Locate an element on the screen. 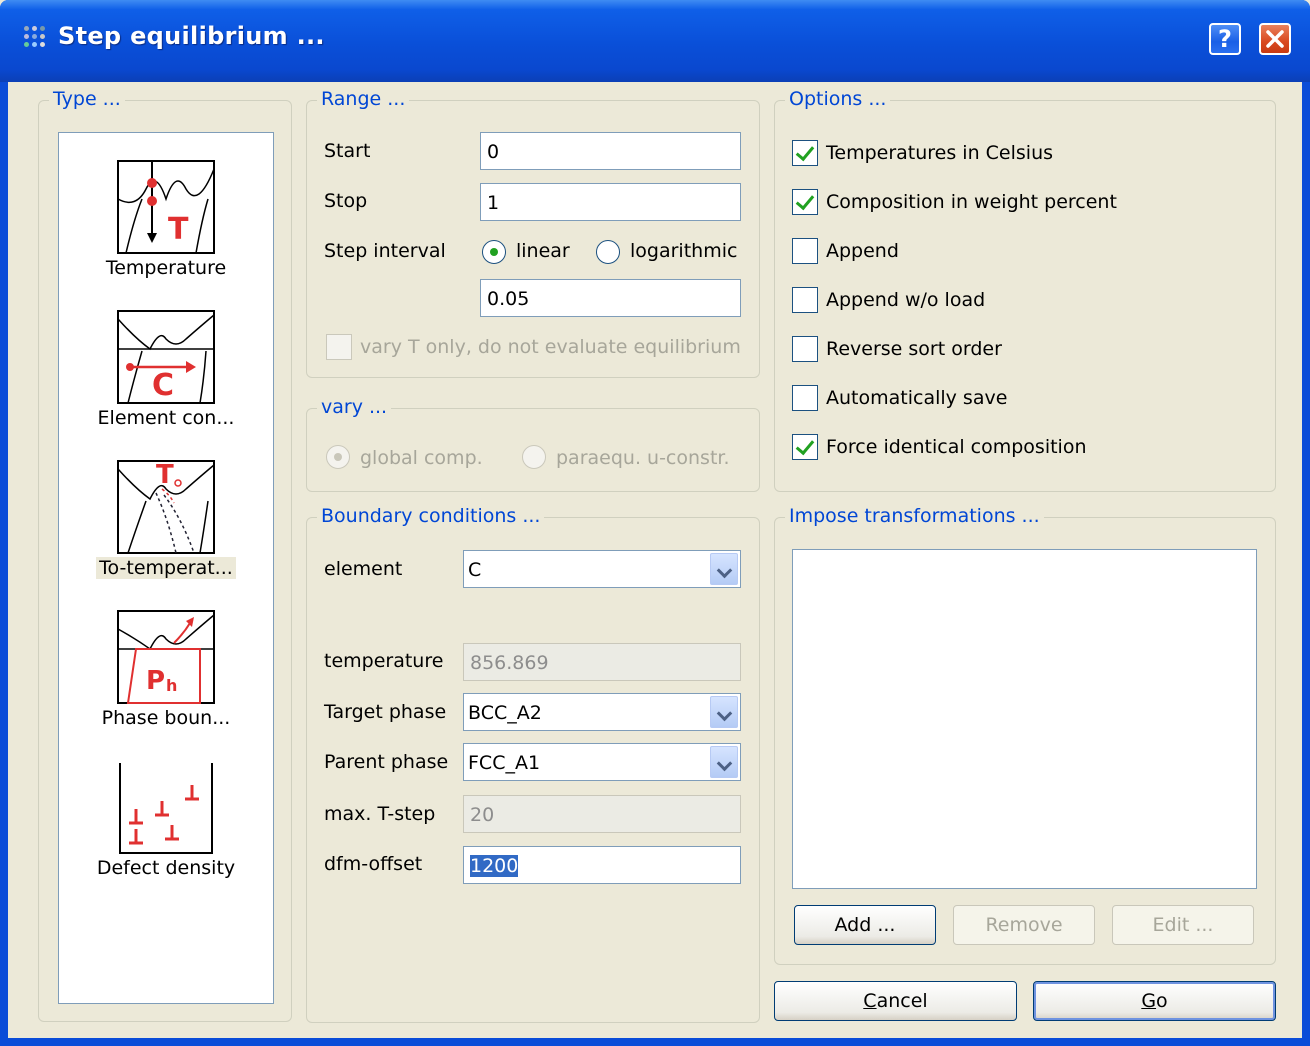 Image resolution: width=1310 pixels, height=1046 pixels. type-item-label: Defect density is located at coordinates (166, 868).